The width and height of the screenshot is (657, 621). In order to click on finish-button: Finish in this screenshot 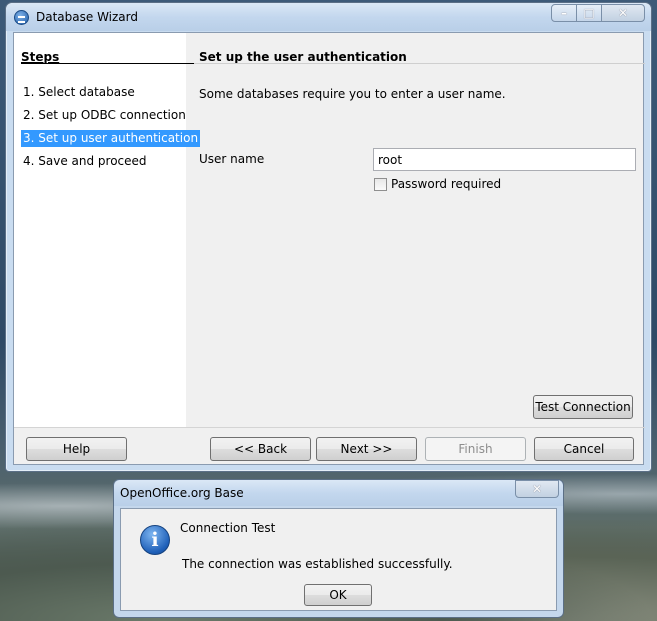, I will do `click(475, 449)`.